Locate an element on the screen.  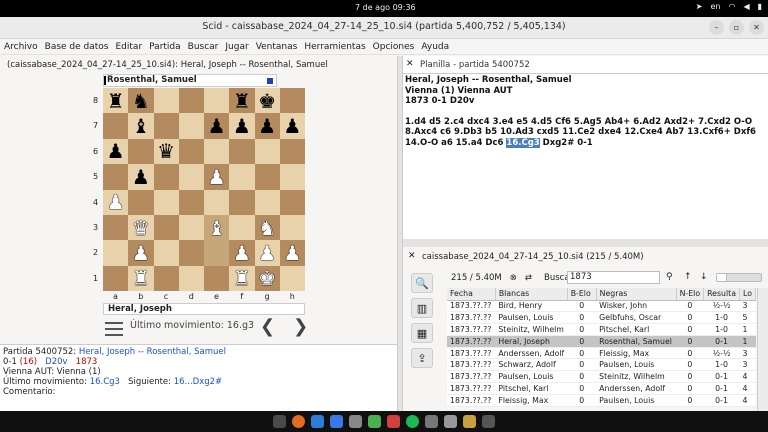
square-a8: ♜ is located at coordinates (116, 101).